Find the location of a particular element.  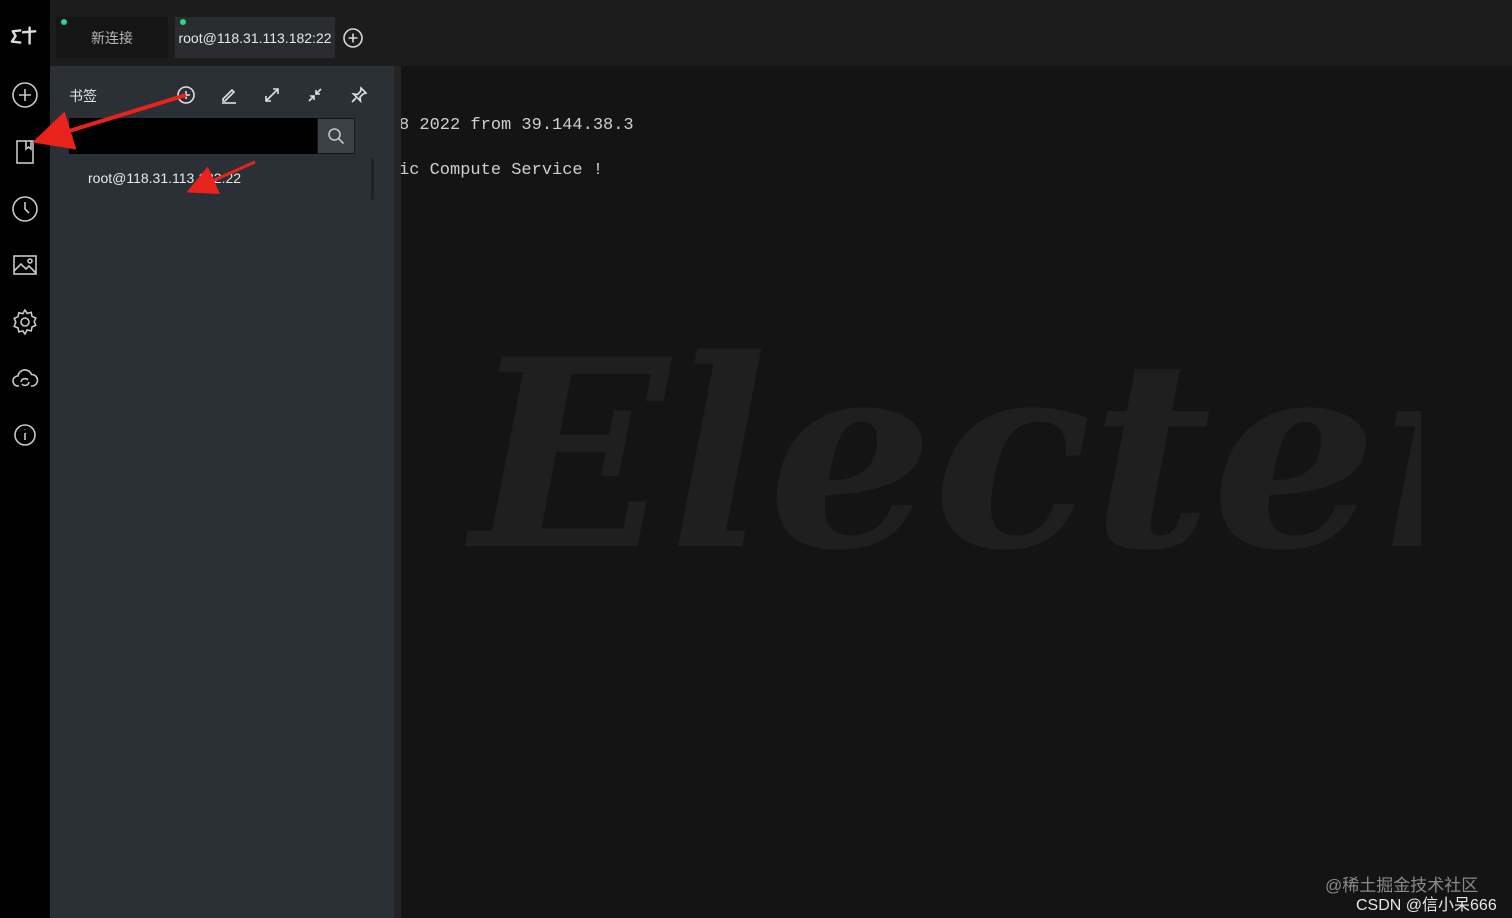

bookmark-icon is located at coordinates (25, 152).